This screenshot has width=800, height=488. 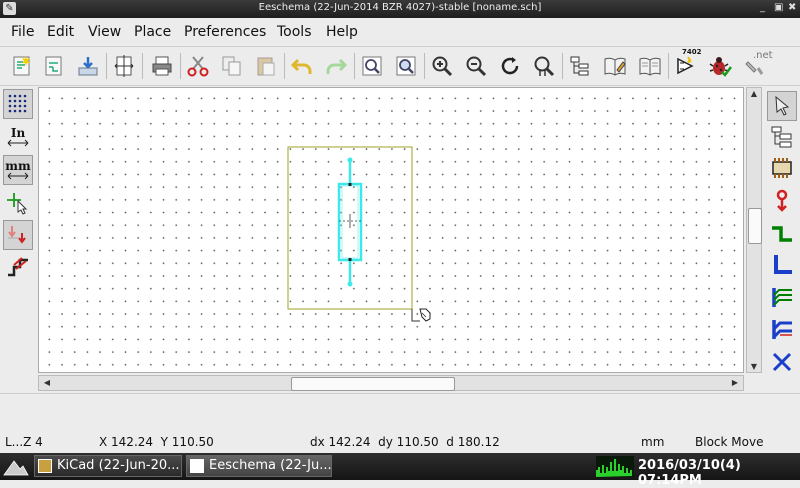 What do you see at coordinates (232, 66) in the screenshot?
I see `copy-icon` at bounding box center [232, 66].